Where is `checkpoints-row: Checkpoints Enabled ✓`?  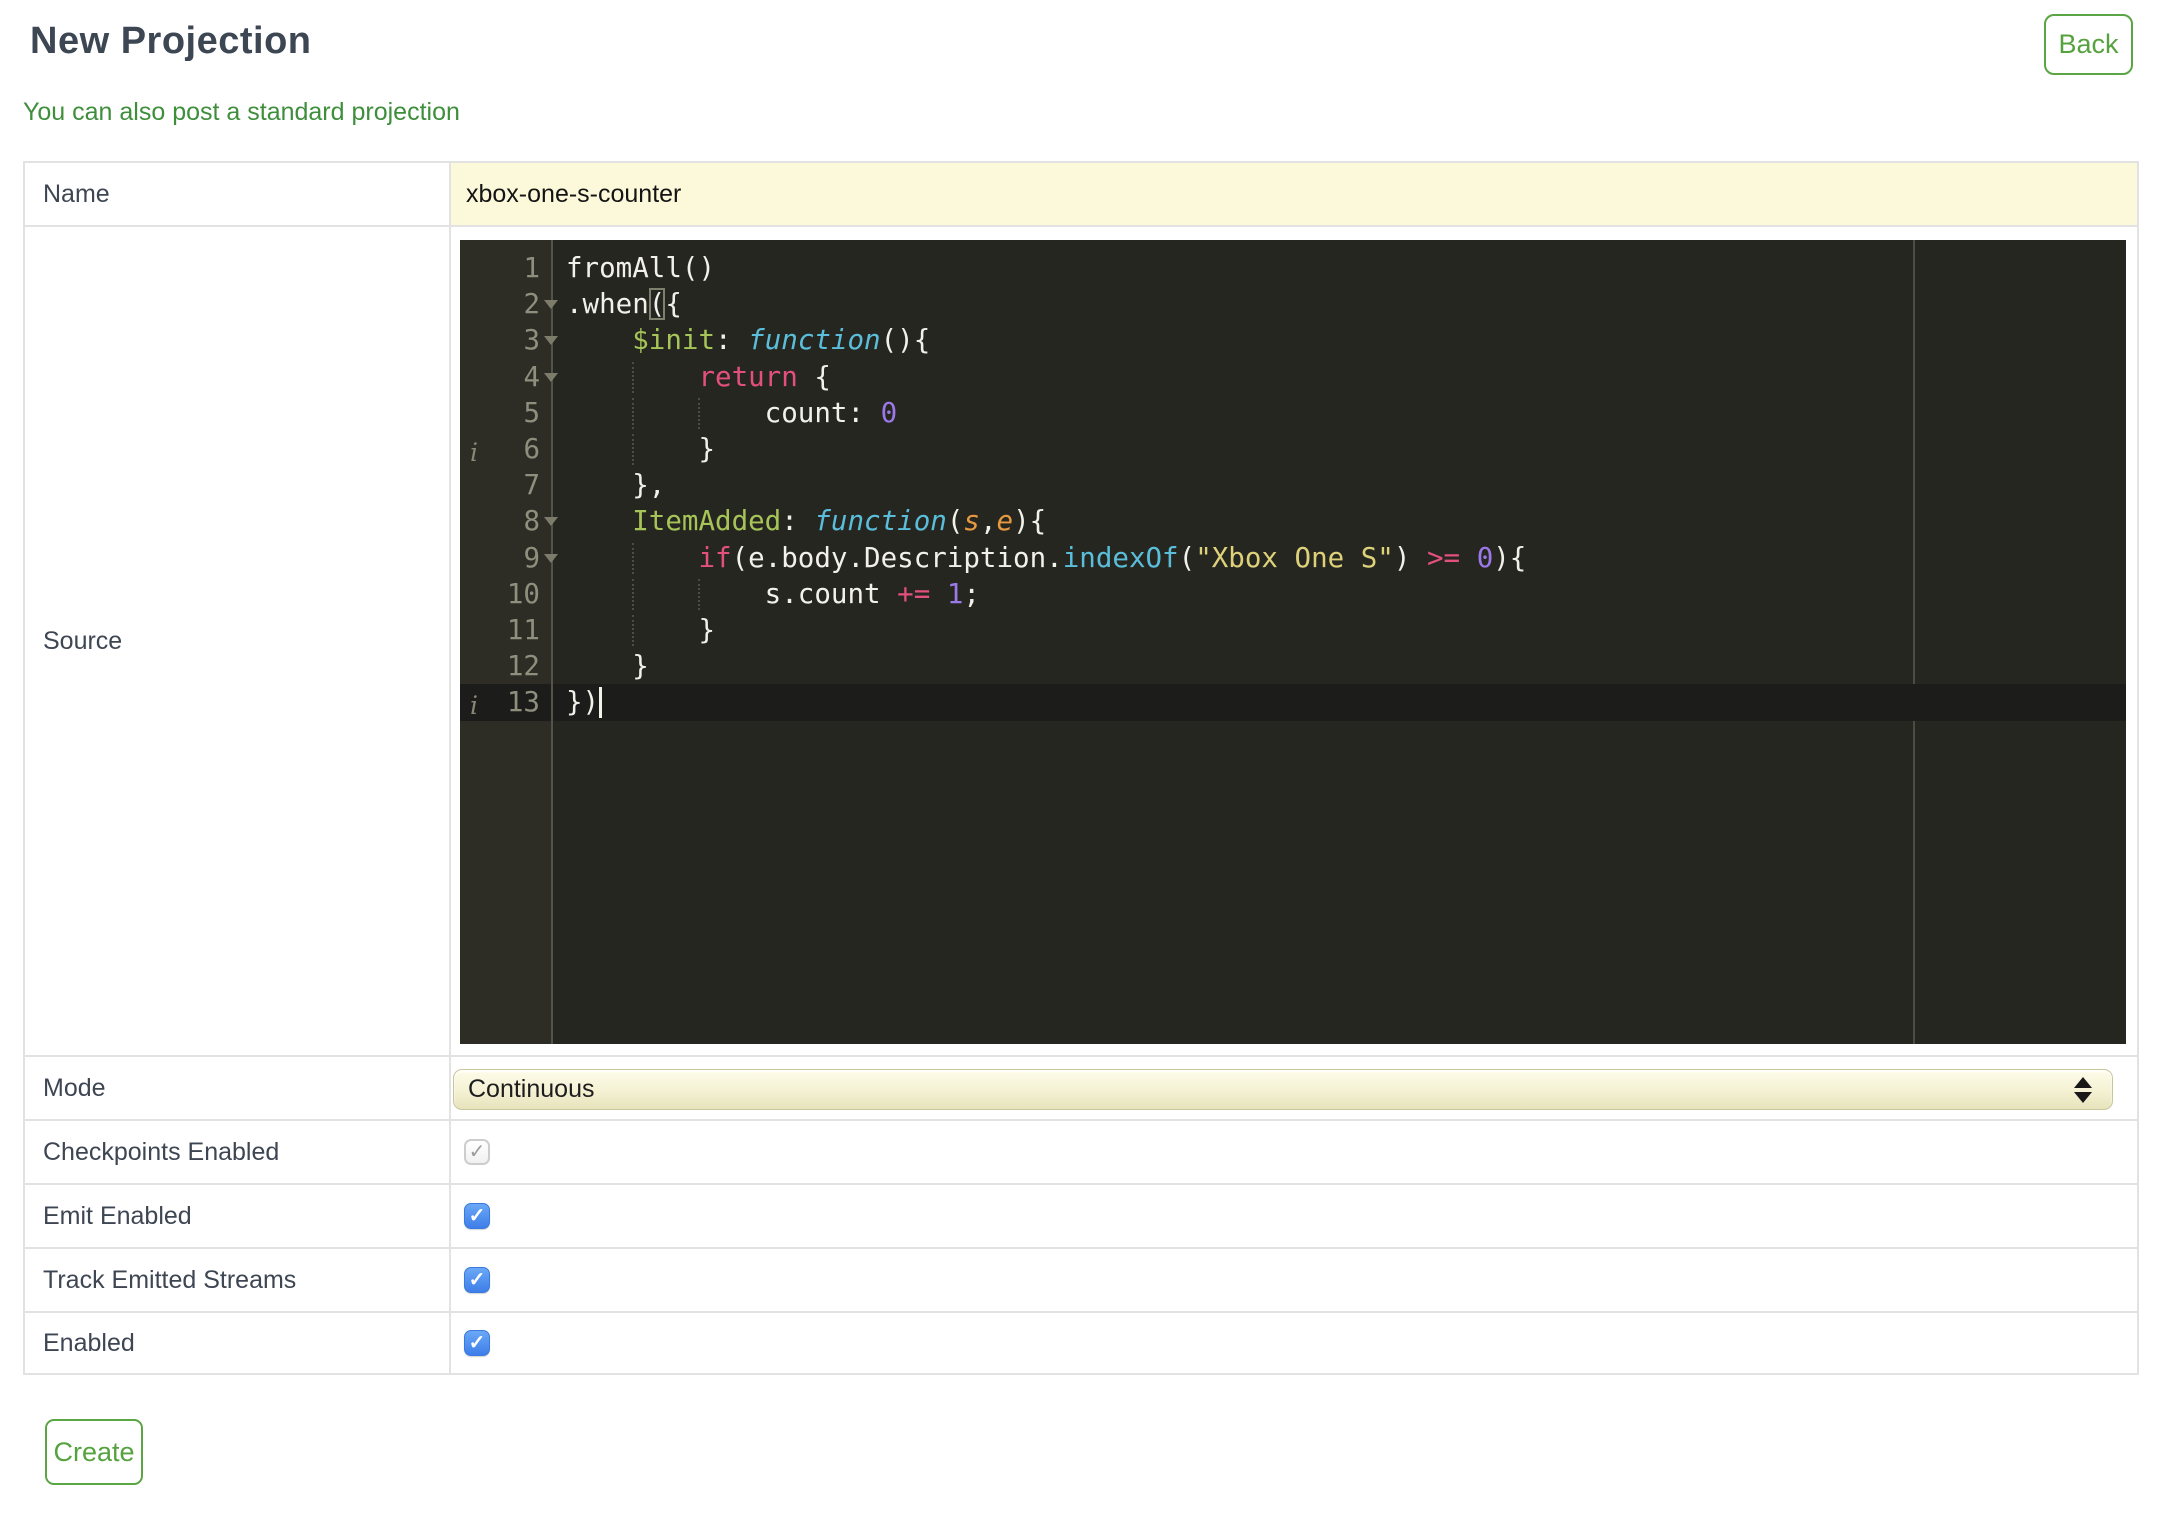
checkpoints-row: Checkpoints Enabled ✓ is located at coordinates (1081, 1151).